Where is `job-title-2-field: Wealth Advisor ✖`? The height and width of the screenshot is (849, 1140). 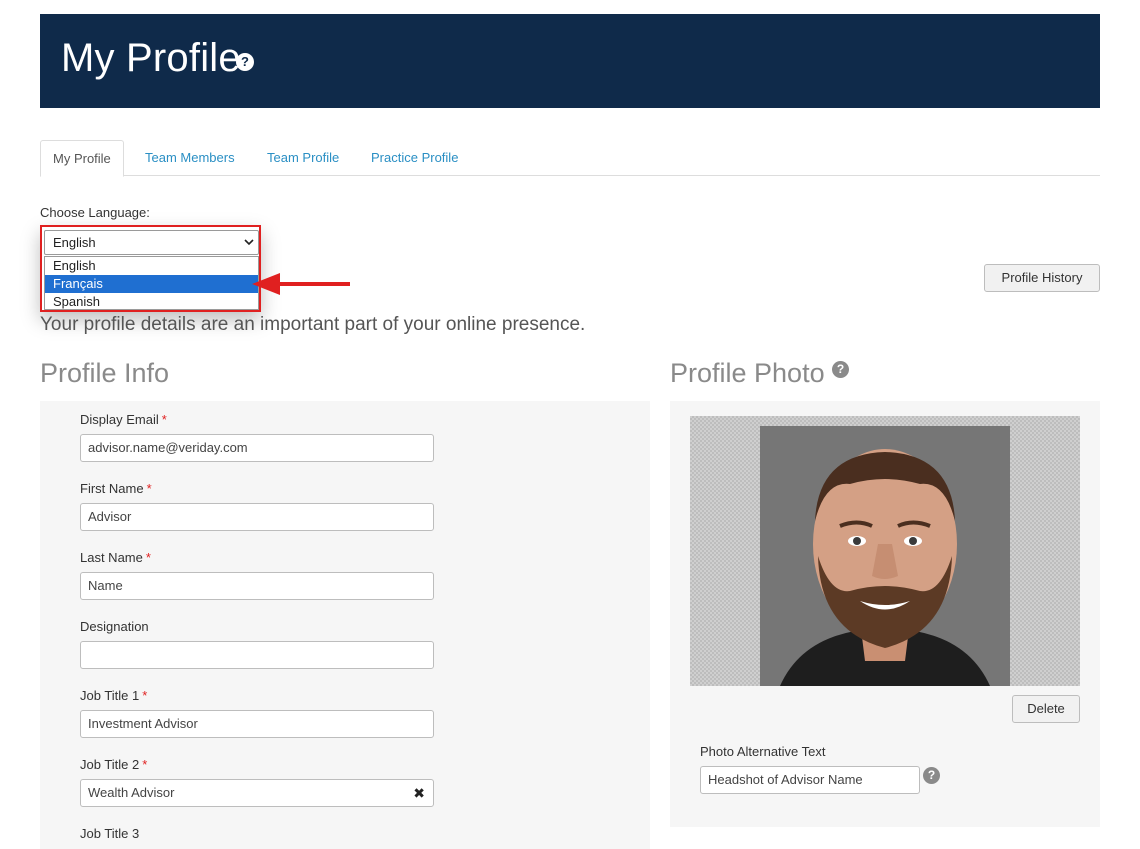 job-title-2-field: Wealth Advisor ✖ is located at coordinates (257, 793).